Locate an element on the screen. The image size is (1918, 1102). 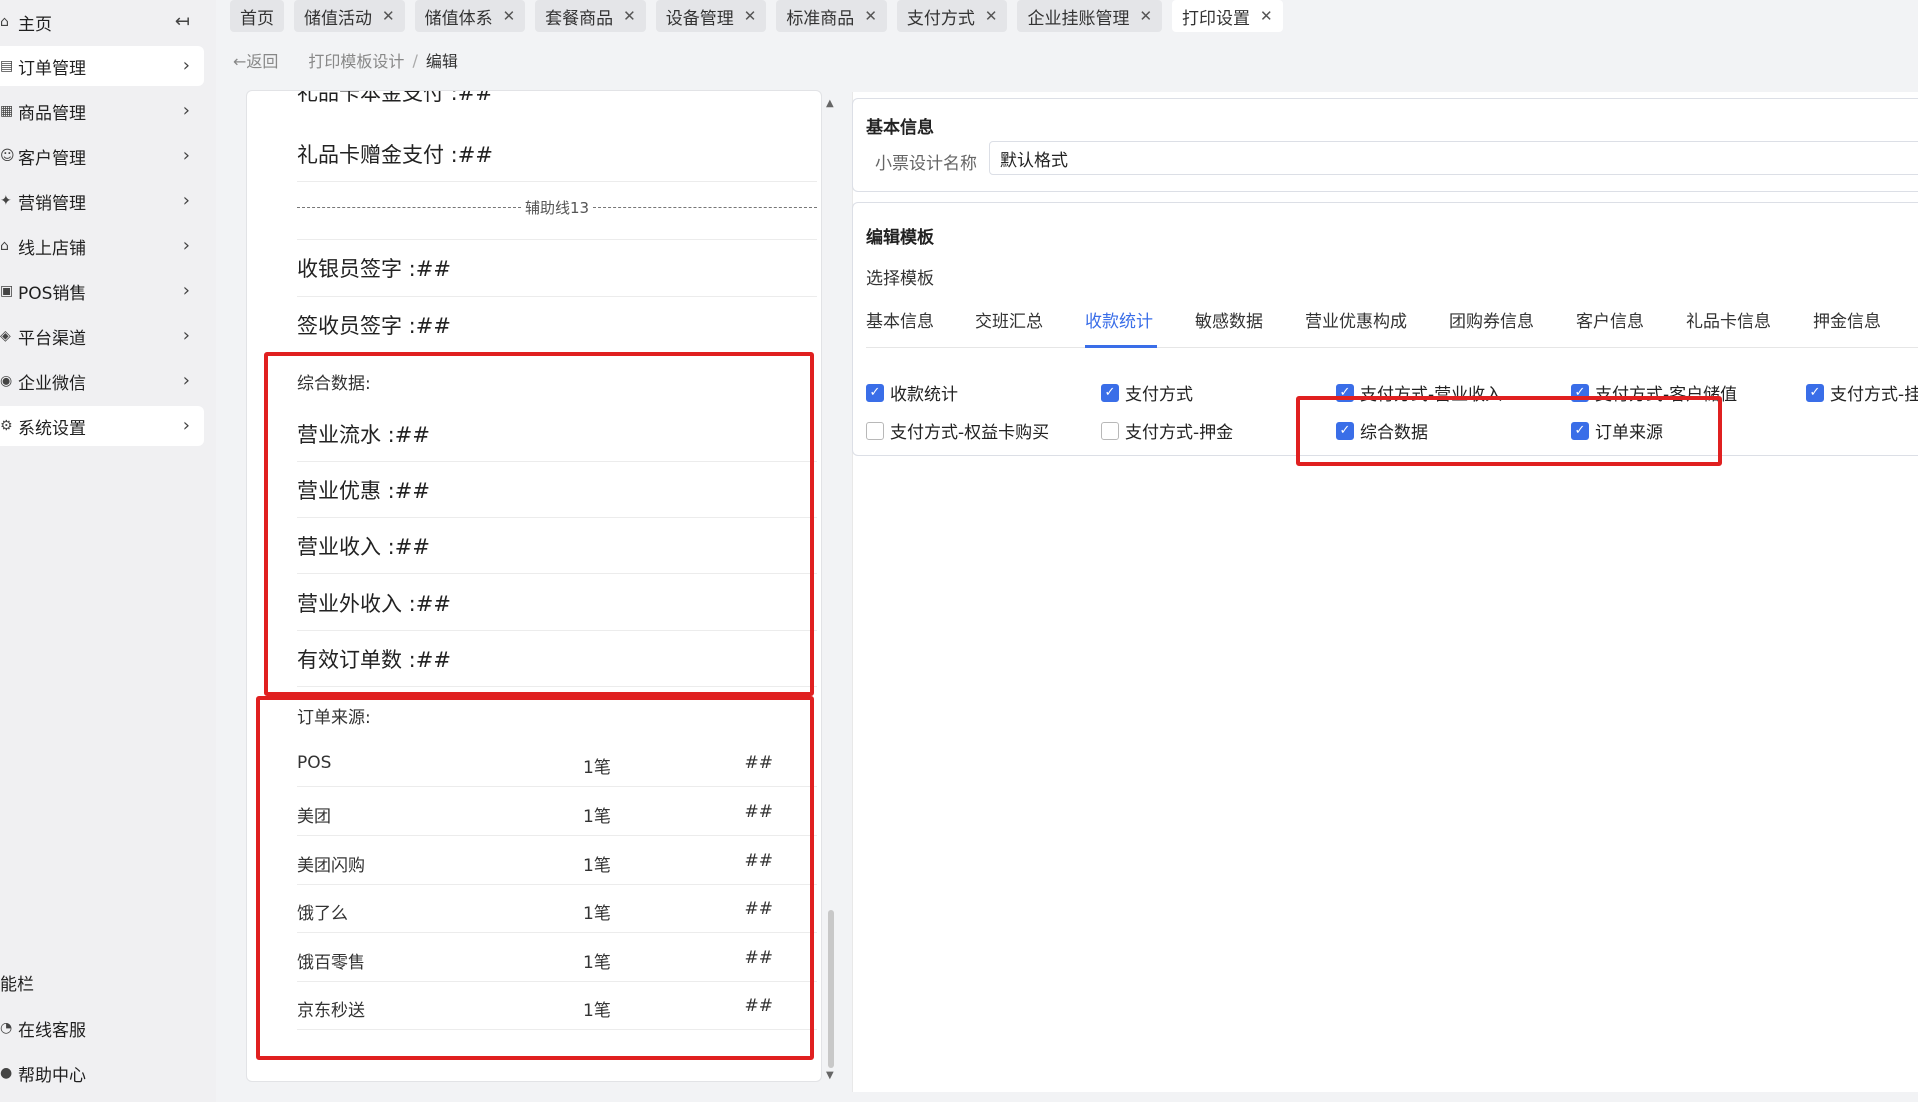
highlight-box-order-source is located at coordinates (535, 878).